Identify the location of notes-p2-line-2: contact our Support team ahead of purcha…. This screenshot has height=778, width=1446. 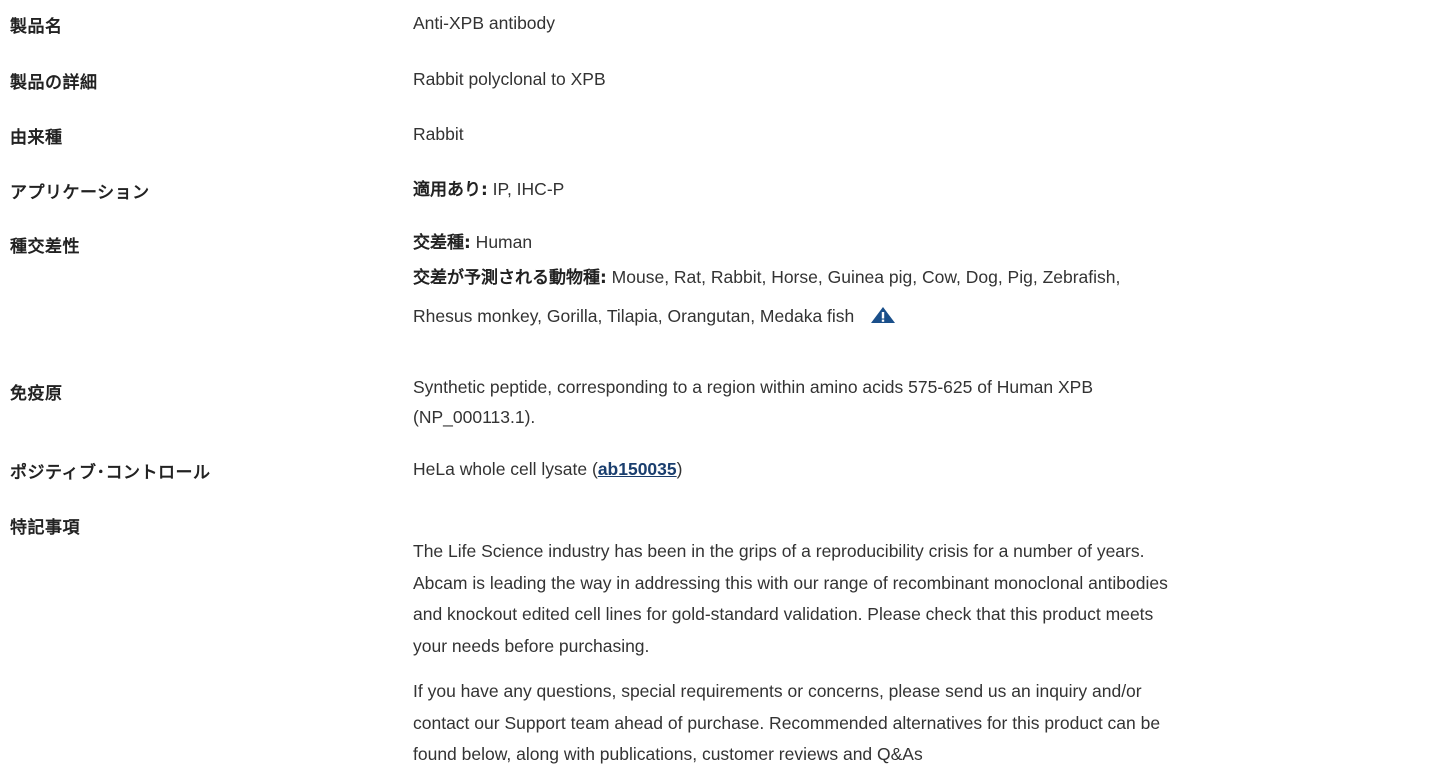
(787, 722).